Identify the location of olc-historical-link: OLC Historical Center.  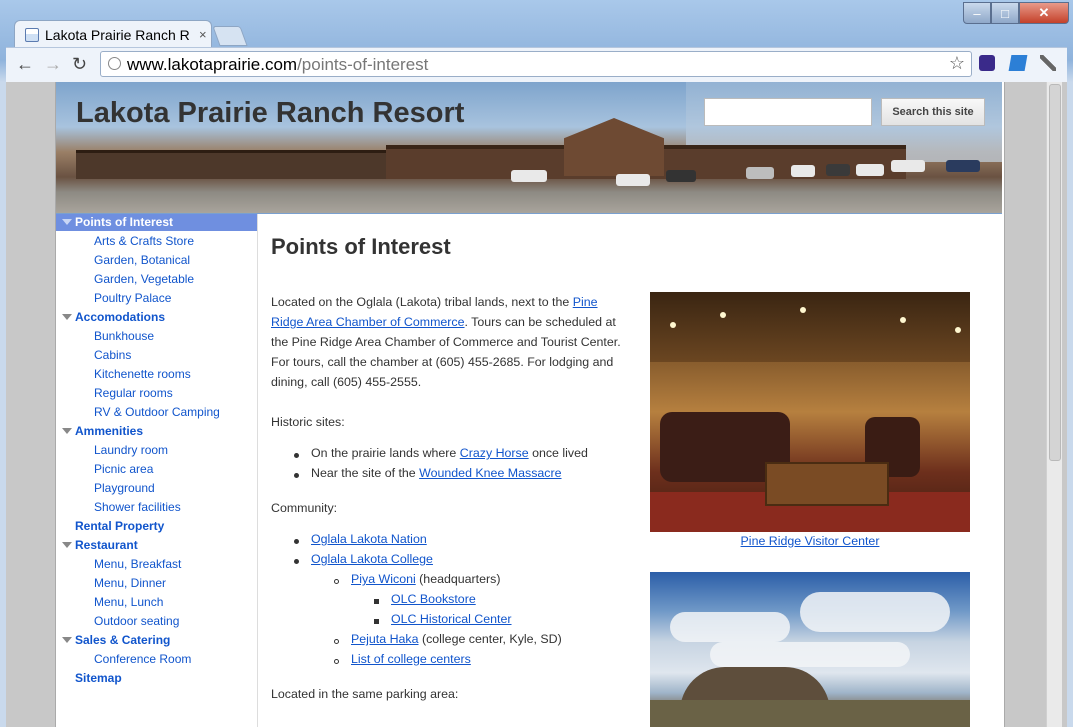
(451, 619).